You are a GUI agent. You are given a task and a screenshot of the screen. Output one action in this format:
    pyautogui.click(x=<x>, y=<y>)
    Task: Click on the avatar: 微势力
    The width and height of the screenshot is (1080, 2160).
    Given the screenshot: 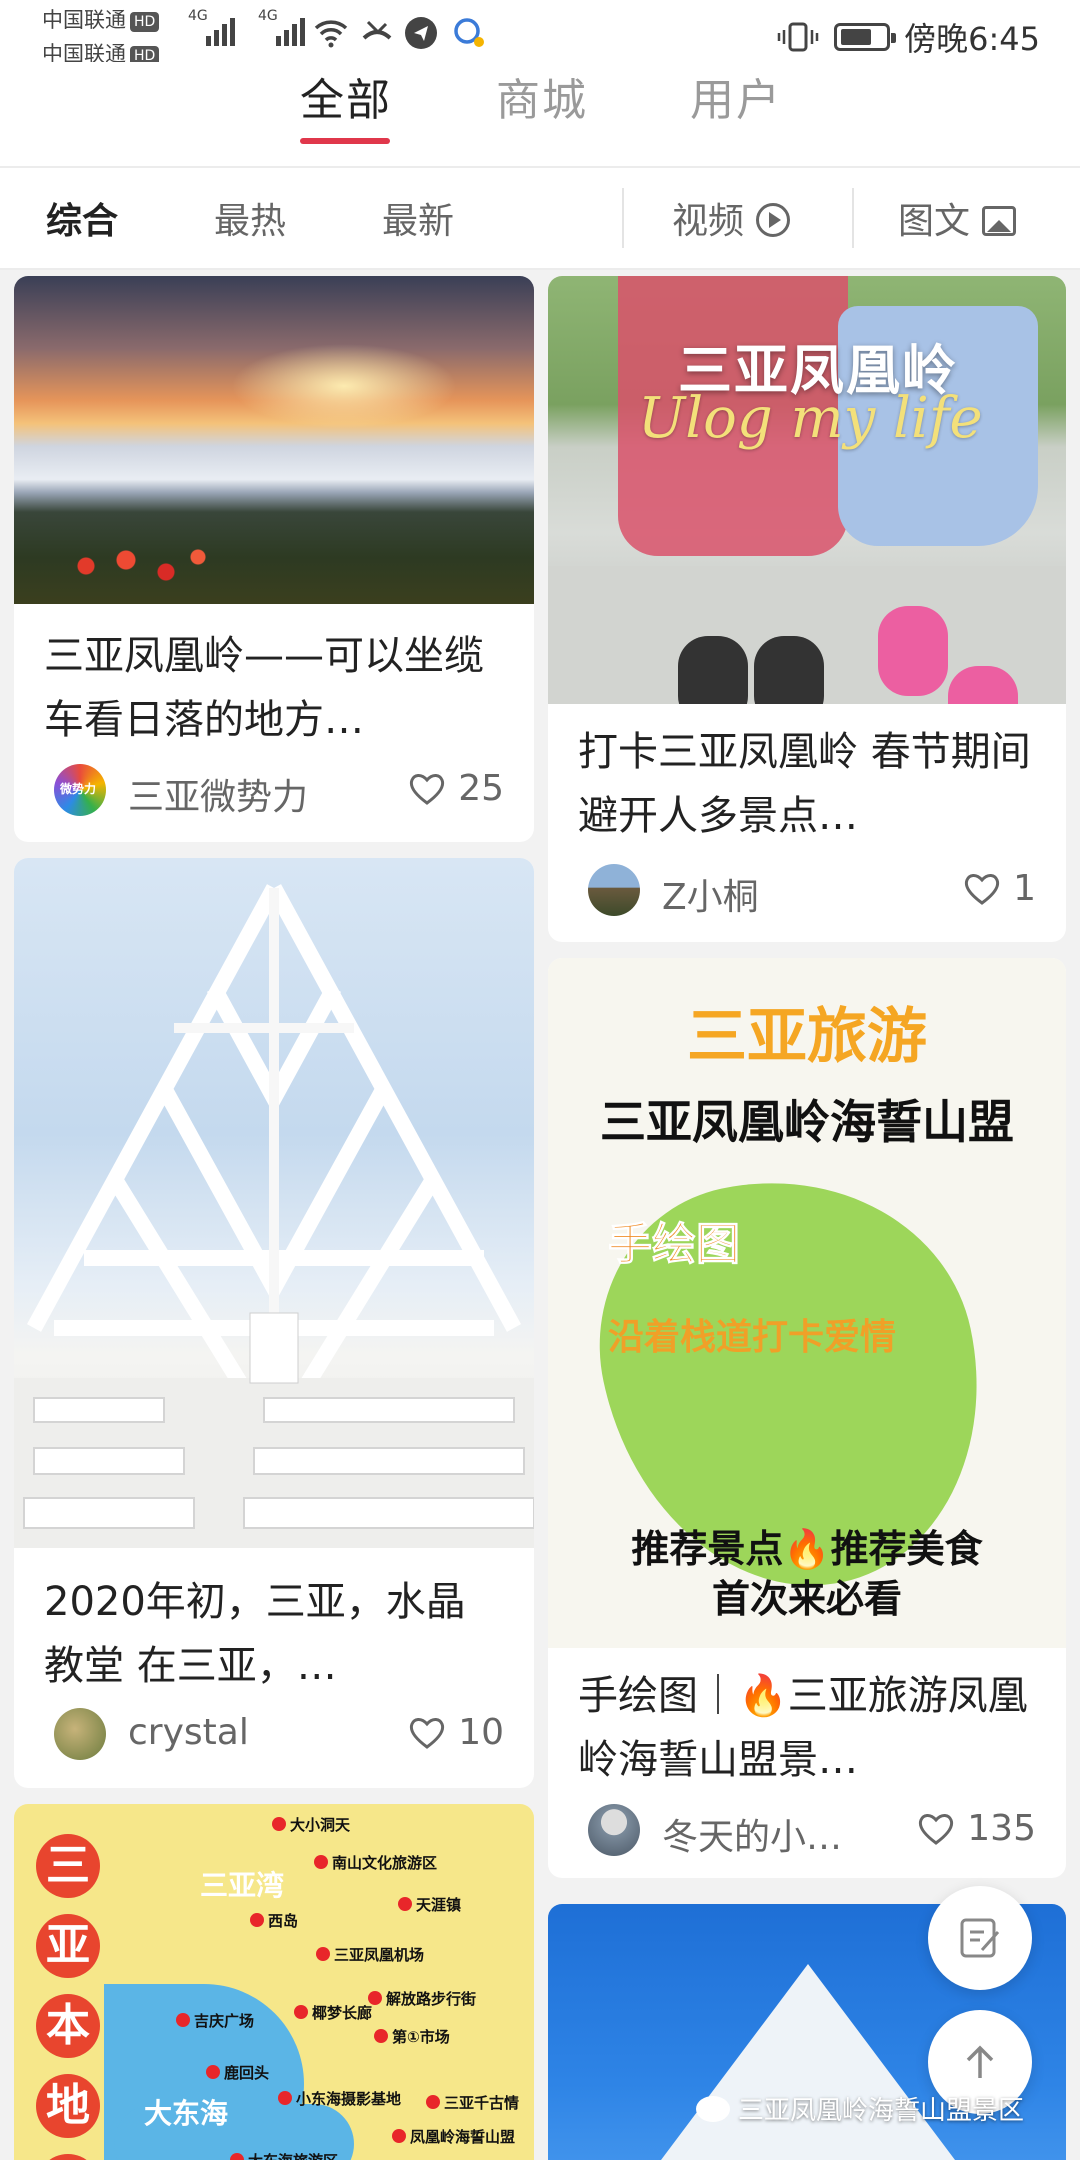 What is the action you would take?
    pyautogui.click(x=80, y=790)
    